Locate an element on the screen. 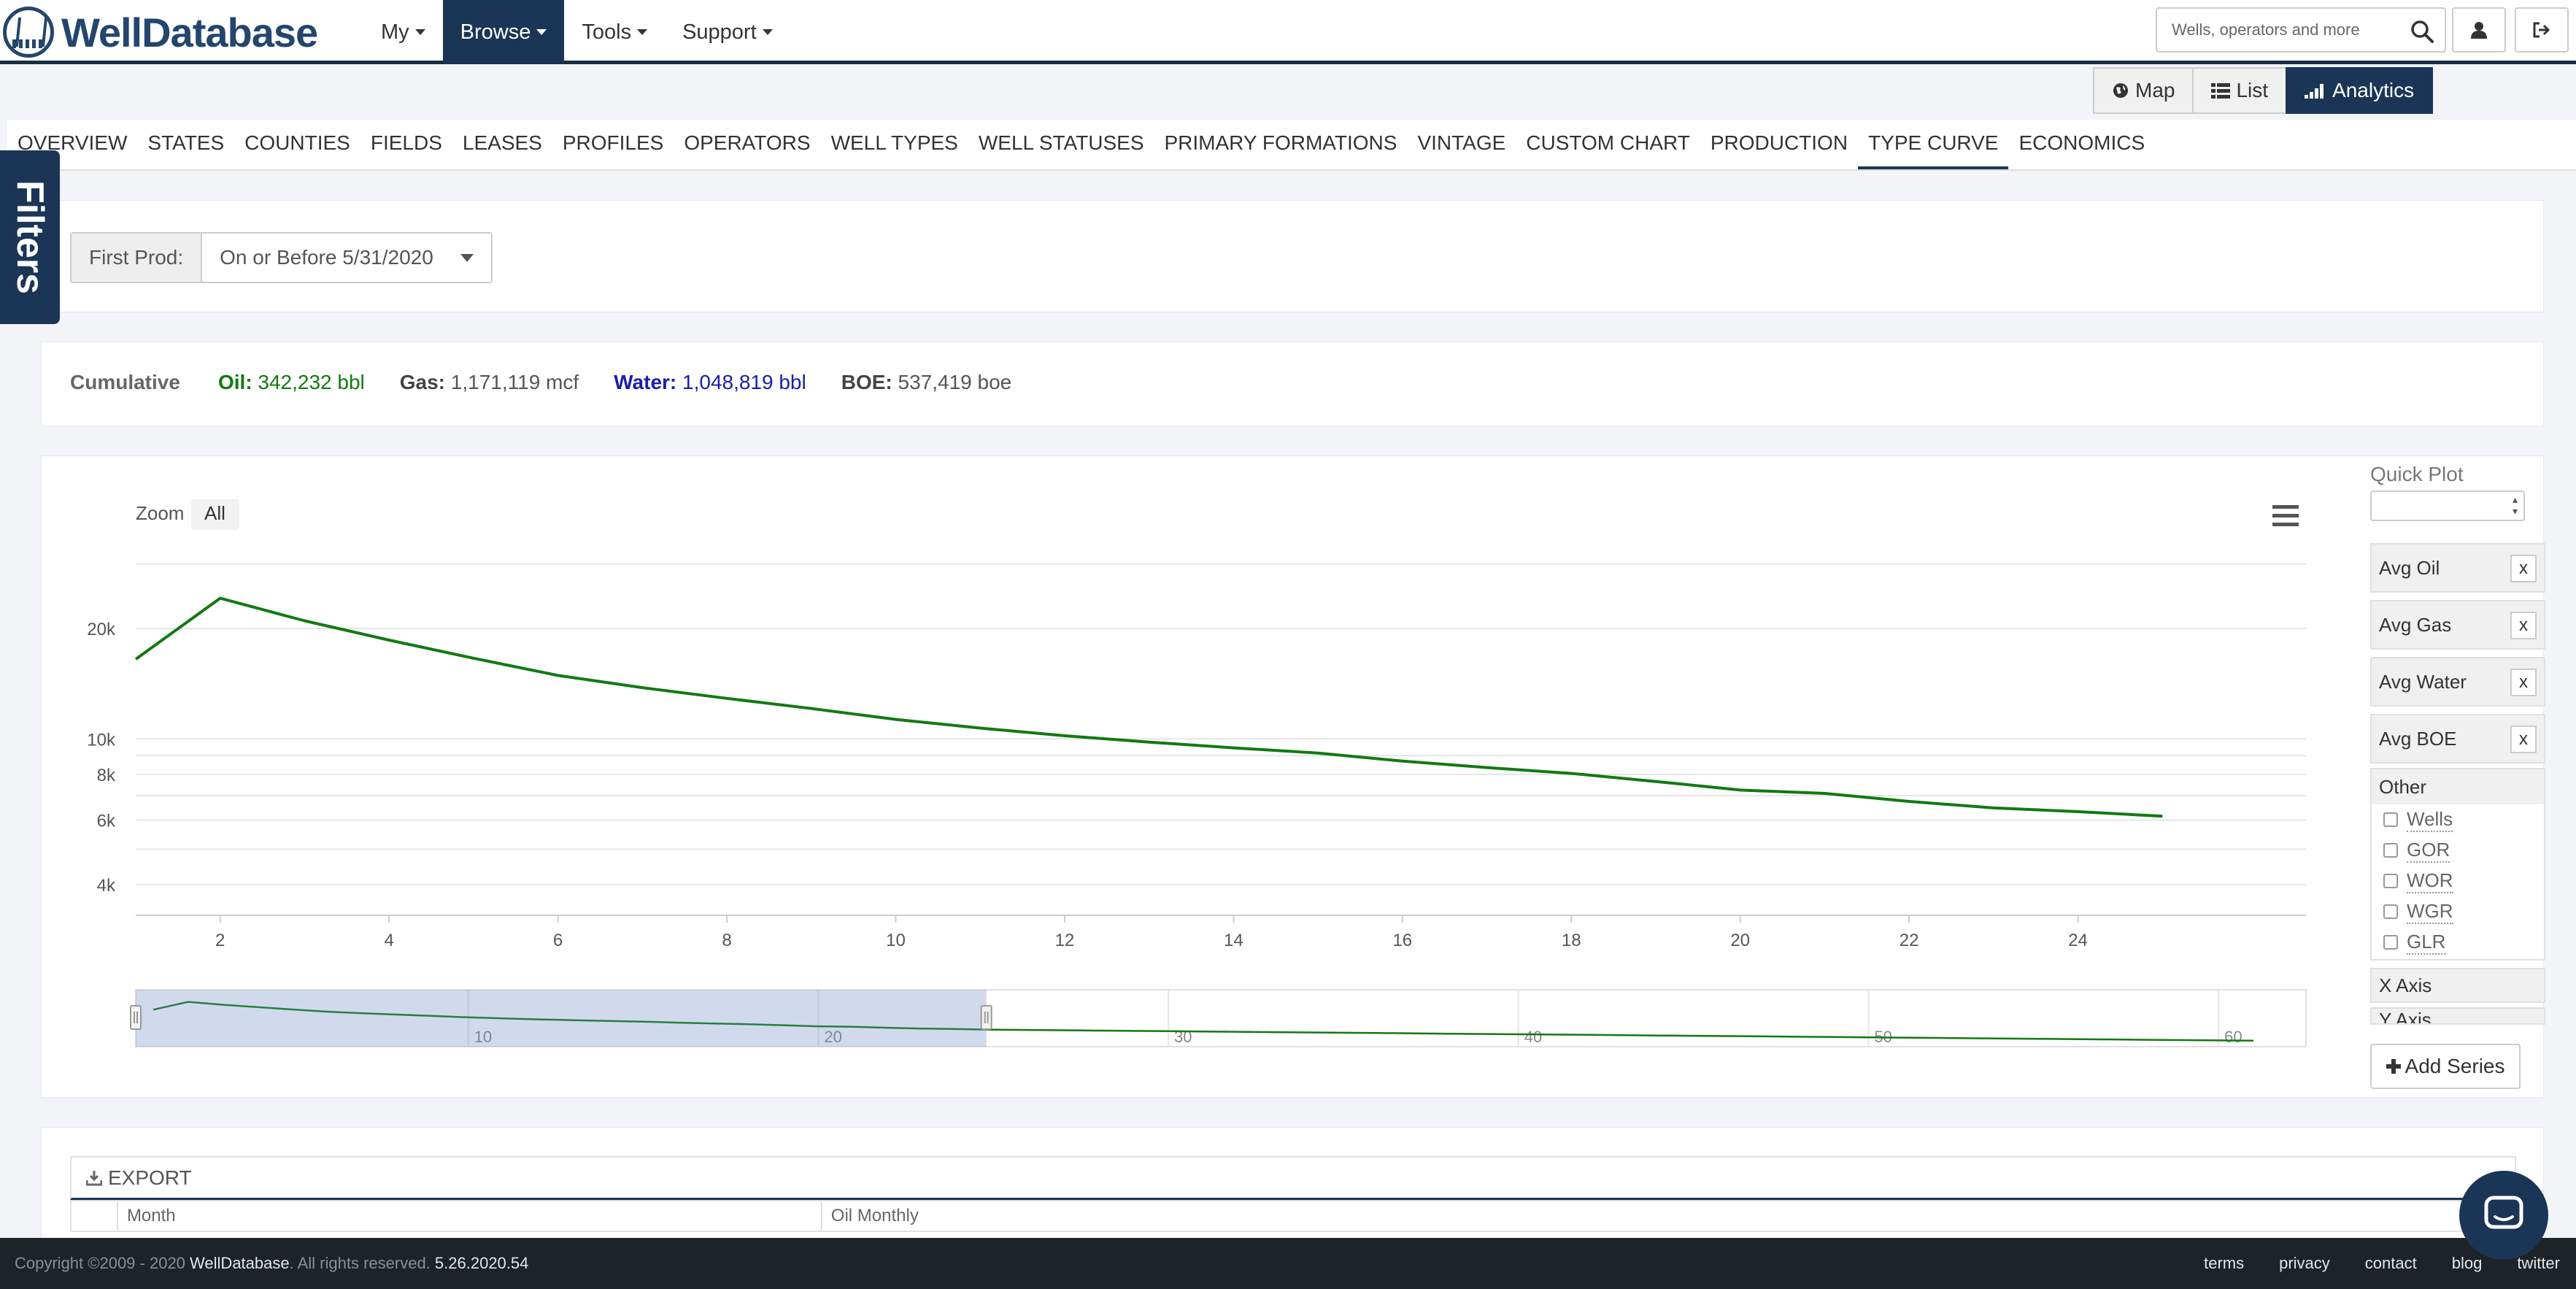  navigator-tick-label: 40 is located at coordinates (1533, 1037).